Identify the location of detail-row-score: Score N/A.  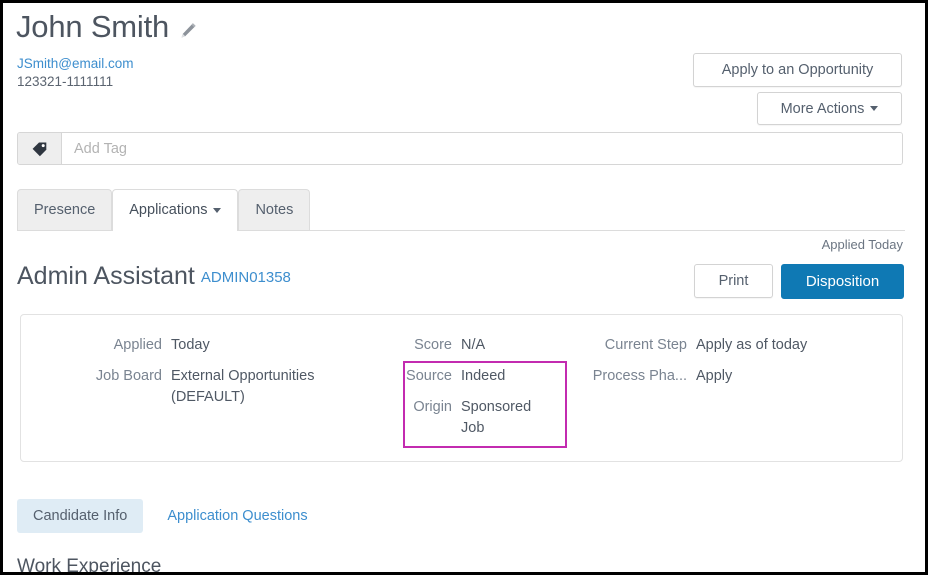
(473, 345).